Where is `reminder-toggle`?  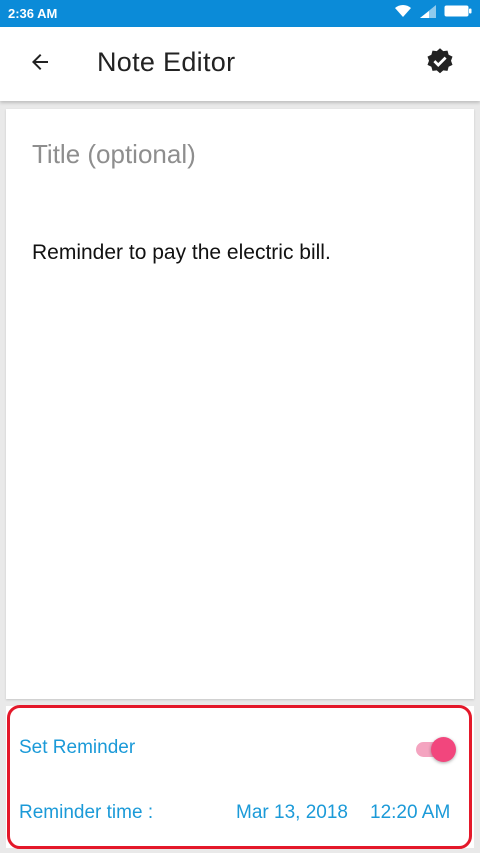 reminder-toggle is located at coordinates (436, 749).